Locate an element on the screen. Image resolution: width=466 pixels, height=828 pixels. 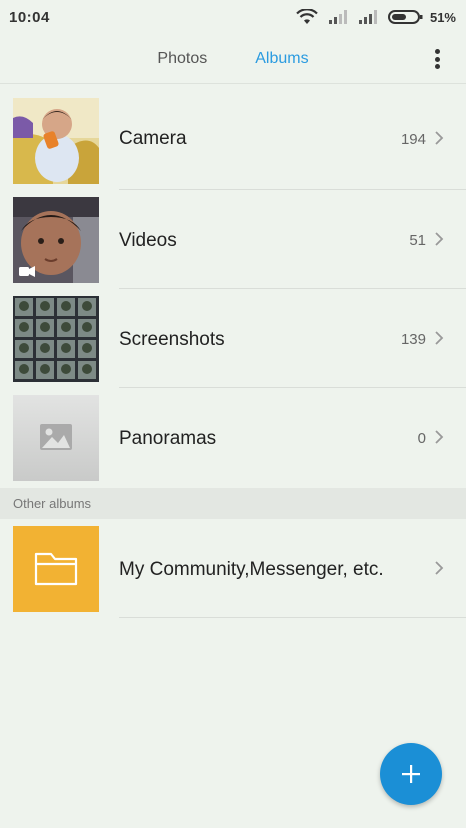
album-item-camera: Camera 194 is located at coordinates (233, 140).